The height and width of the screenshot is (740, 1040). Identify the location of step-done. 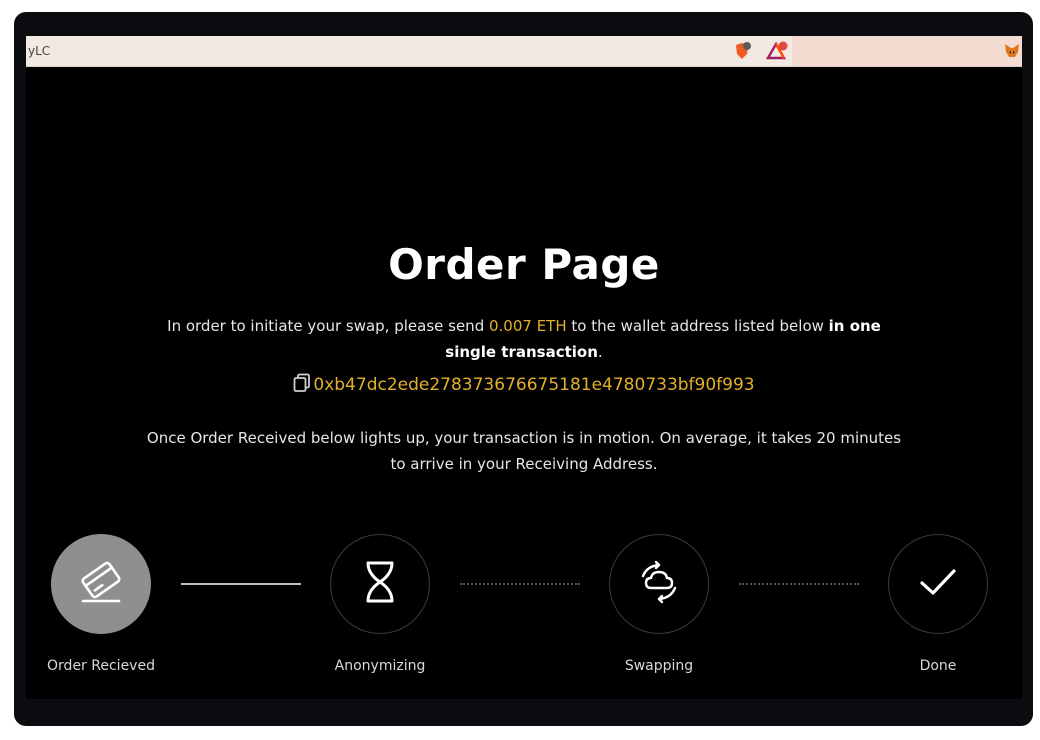
(938, 584).